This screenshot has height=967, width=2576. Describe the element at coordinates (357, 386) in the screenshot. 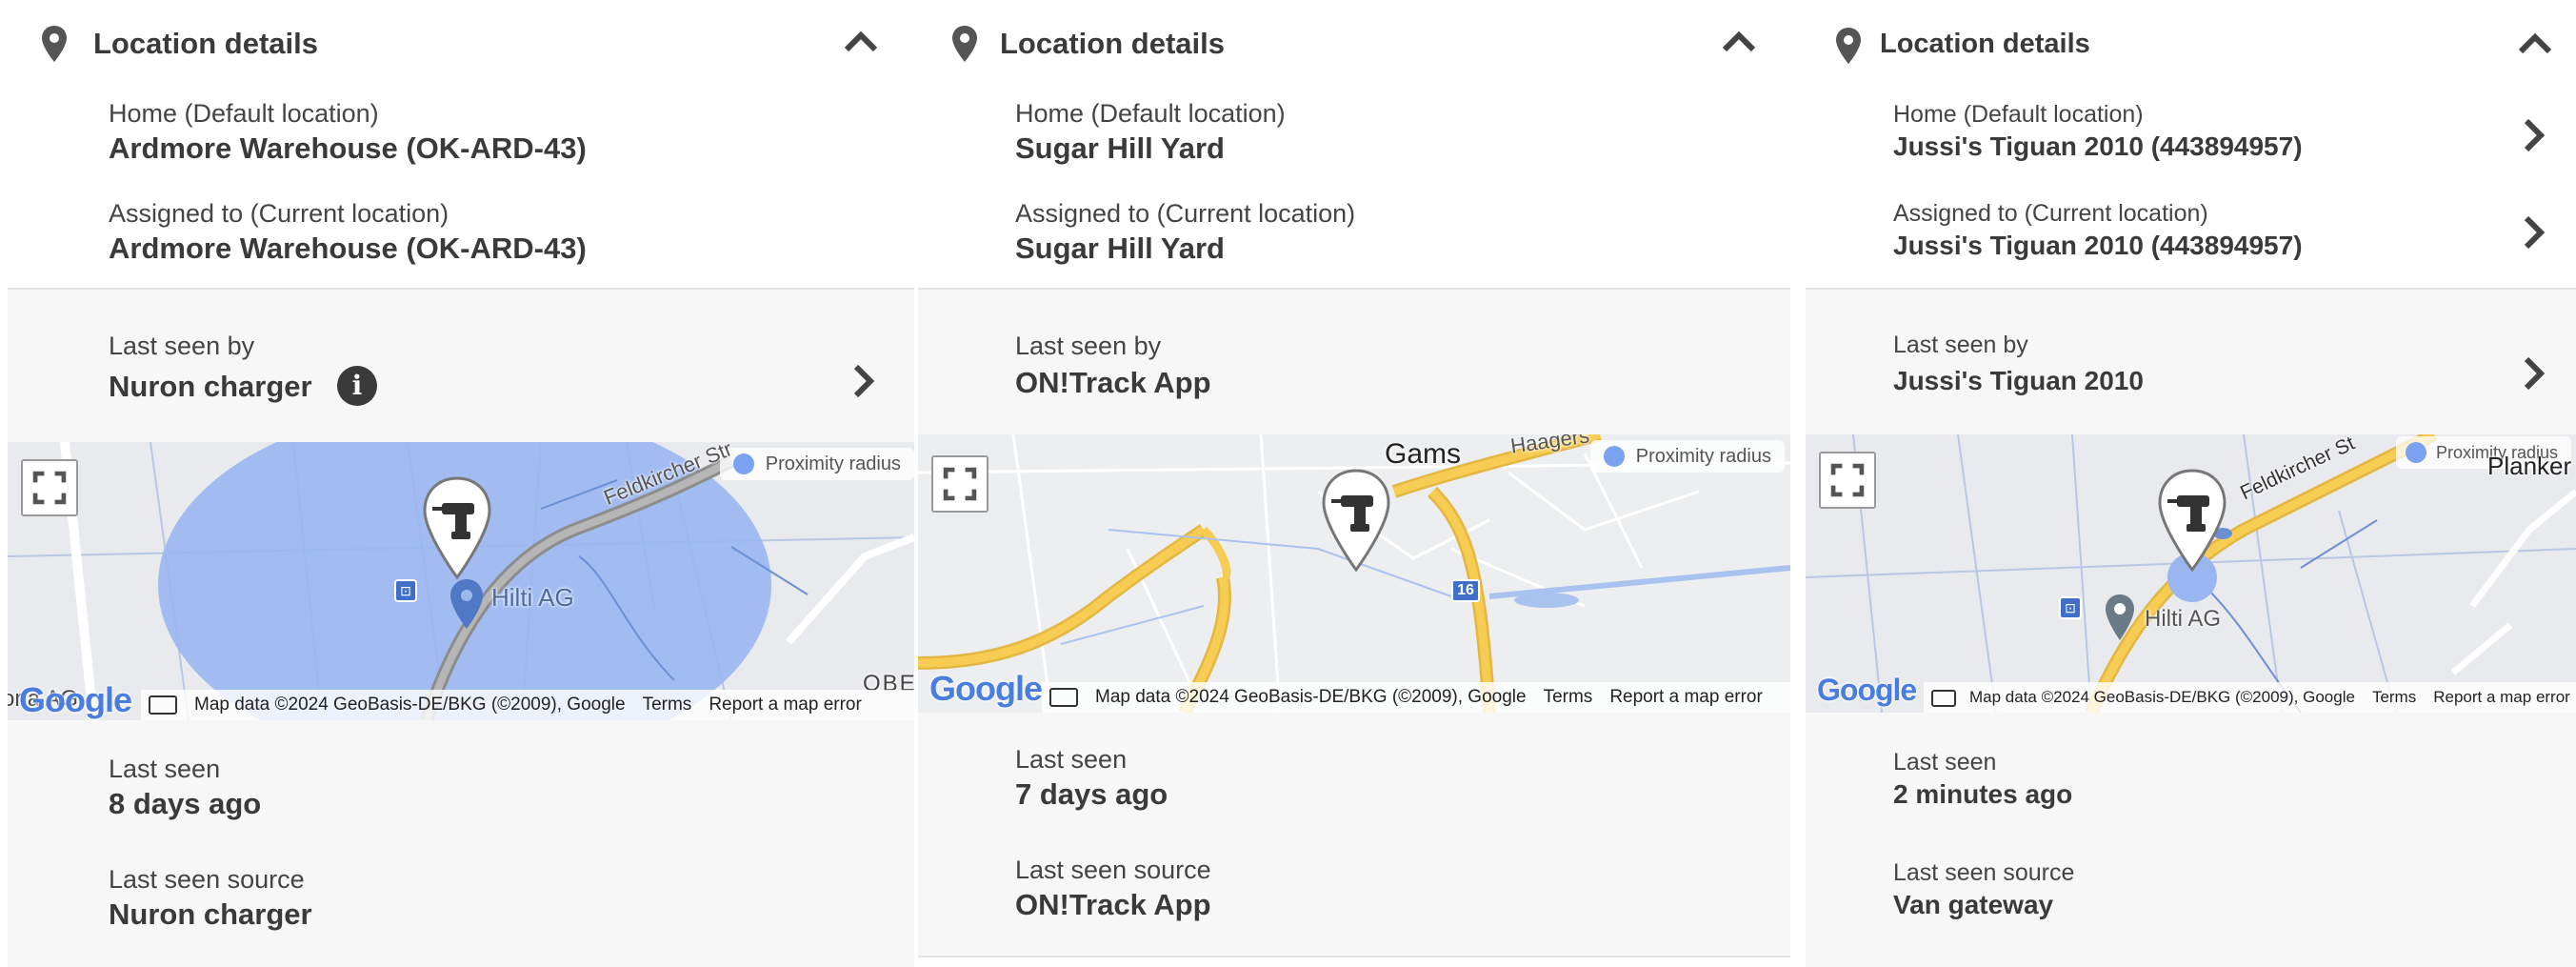

I see `info-icon: i` at that location.